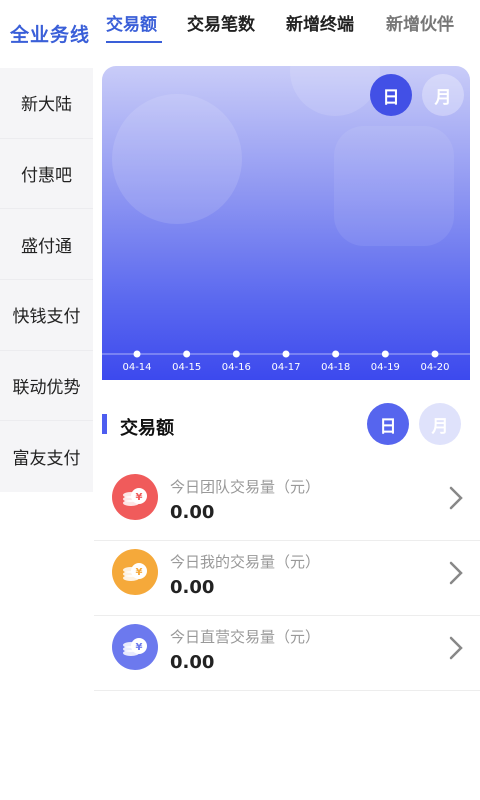 The width and height of the screenshot is (480, 800). Describe the element at coordinates (434, 367) in the screenshot. I see `x-tick-label: 04-20` at that location.